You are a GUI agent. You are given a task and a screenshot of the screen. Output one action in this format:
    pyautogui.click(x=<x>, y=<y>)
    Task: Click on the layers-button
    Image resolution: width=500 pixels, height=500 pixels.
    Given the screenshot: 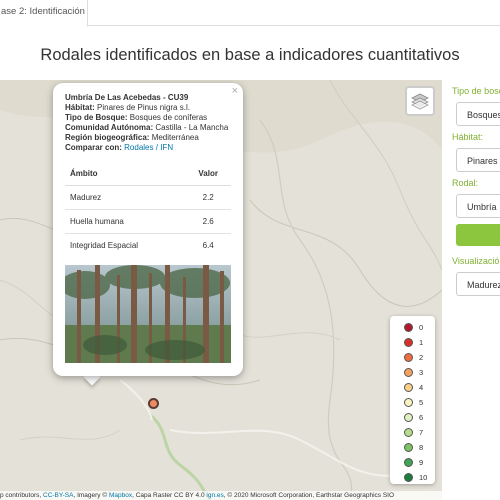 What is the action you would take?
    pyautogui.click(x=420, y=101)
    